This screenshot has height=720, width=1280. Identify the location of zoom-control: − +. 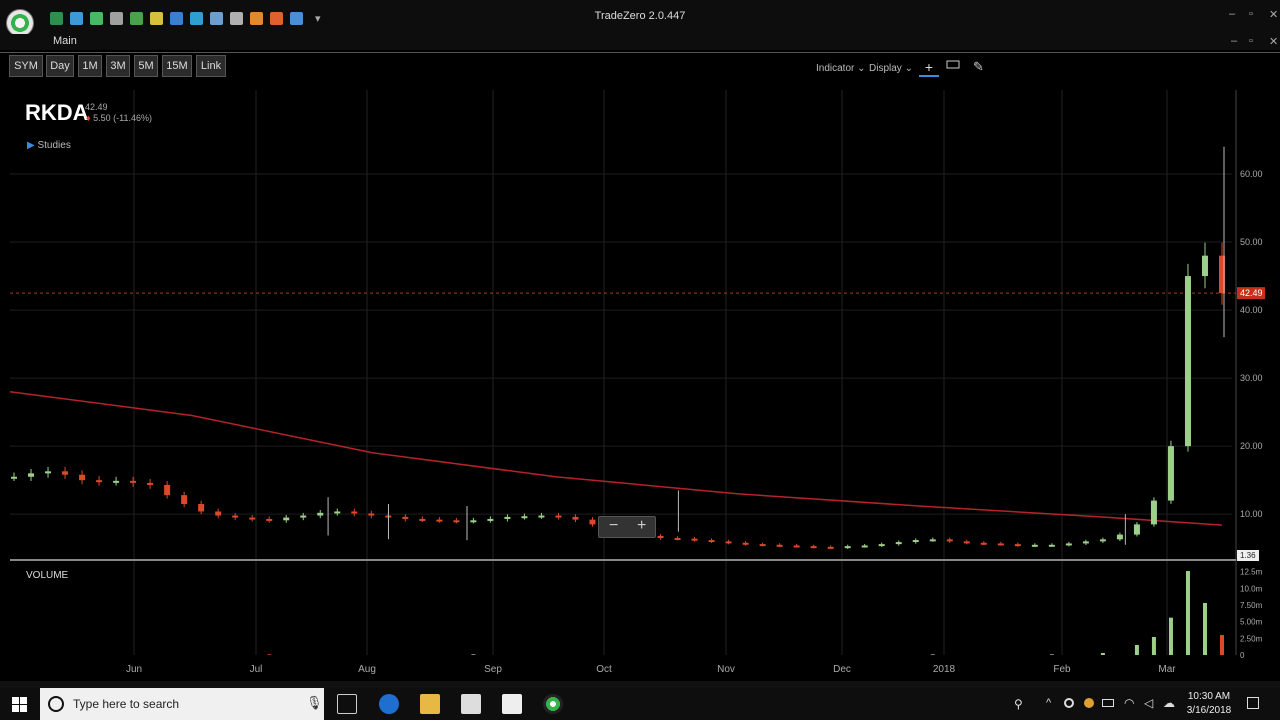
(627, 527).